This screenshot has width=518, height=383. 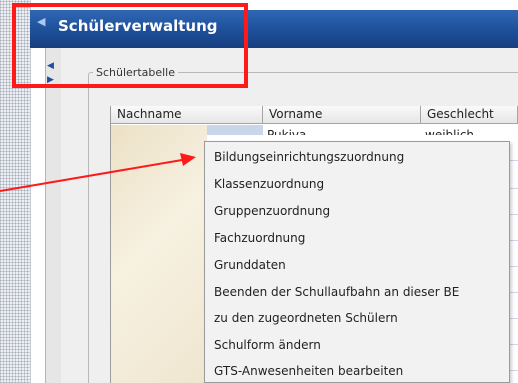 I want to click on table-cell-geschlecht: weiblich, so click(x=468, y=130).